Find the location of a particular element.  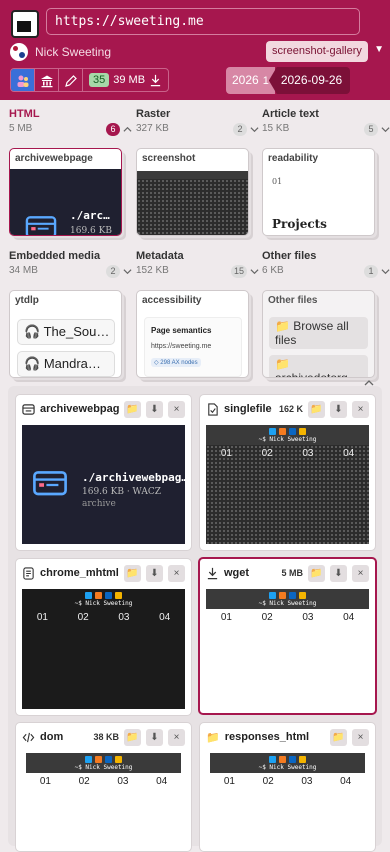

card-label: Other files is located at coordinates (293, 300).